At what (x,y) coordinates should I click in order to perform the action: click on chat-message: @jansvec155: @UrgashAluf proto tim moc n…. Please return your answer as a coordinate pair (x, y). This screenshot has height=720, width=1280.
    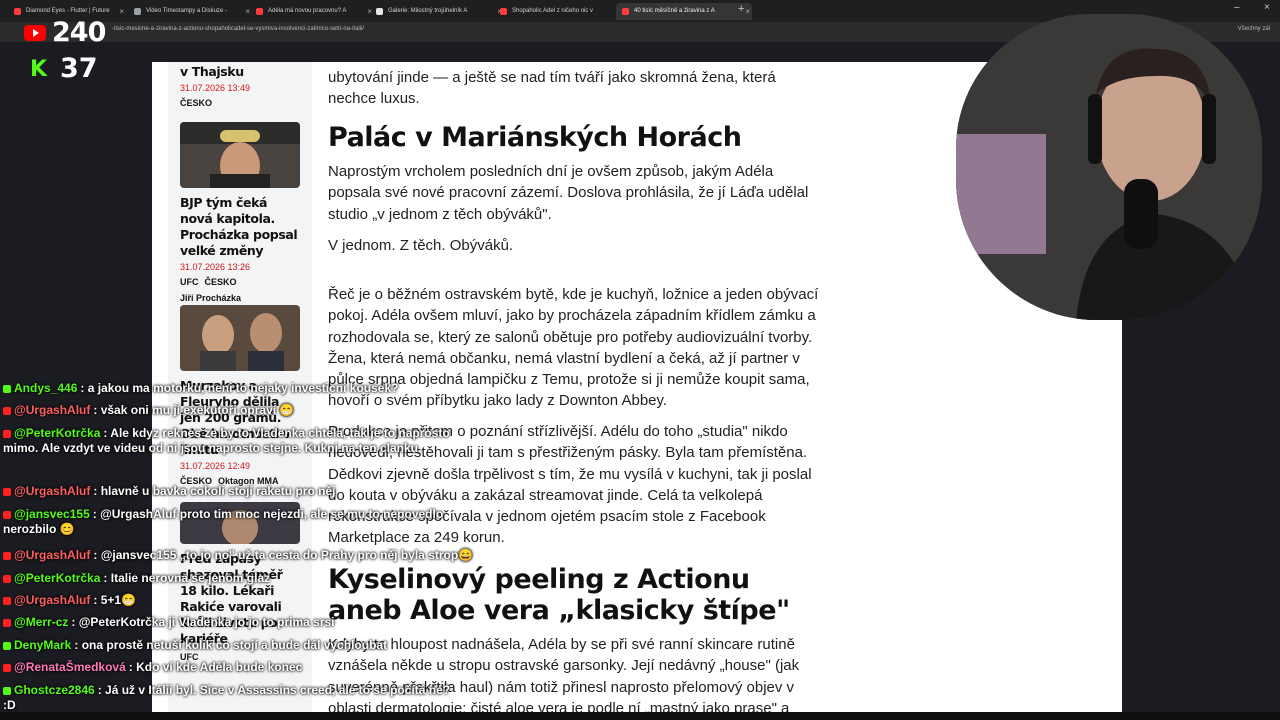
    Looking at the image, I should click on (228, 522).